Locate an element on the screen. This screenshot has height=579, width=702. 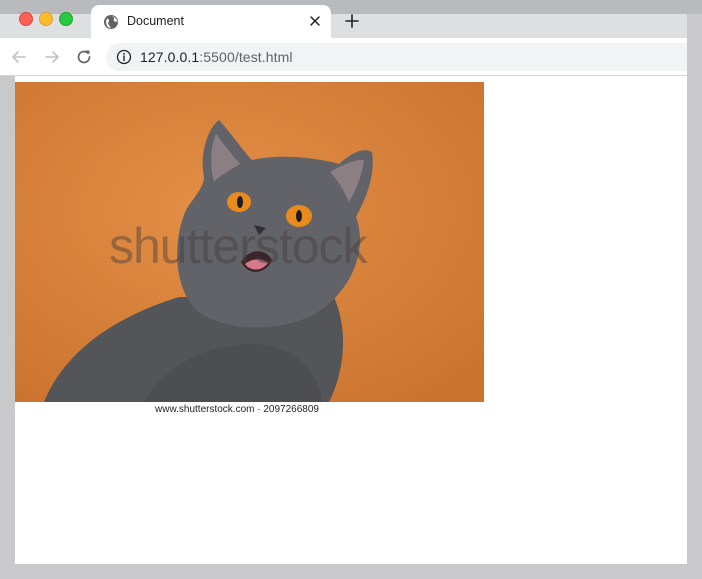
browser-toolbar: 127.0.0.1:5500/test.html is located at coordinates (351, 57).